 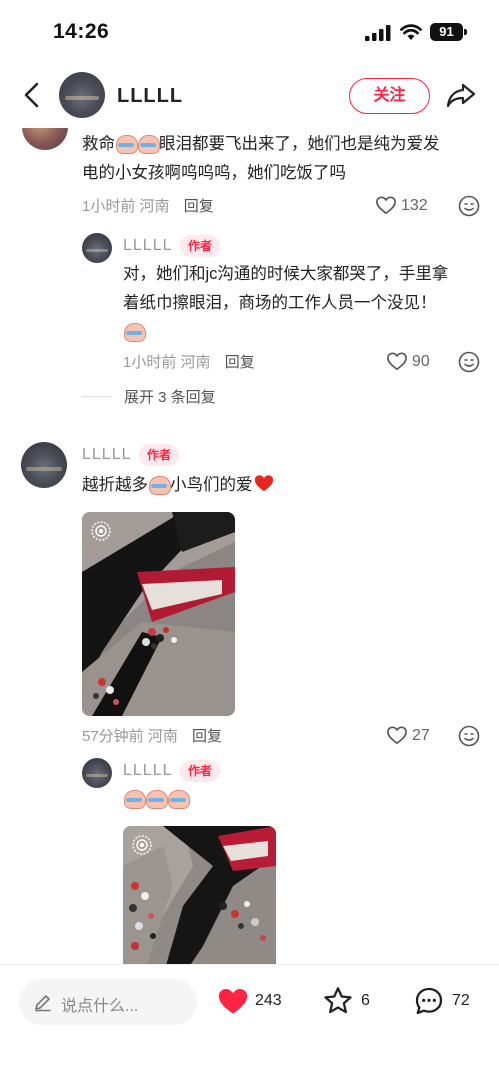 I want to click on comment-text-line1: 眼泪都要飞出来了，她们也是纯为爱发, so click(x=299, y=144).